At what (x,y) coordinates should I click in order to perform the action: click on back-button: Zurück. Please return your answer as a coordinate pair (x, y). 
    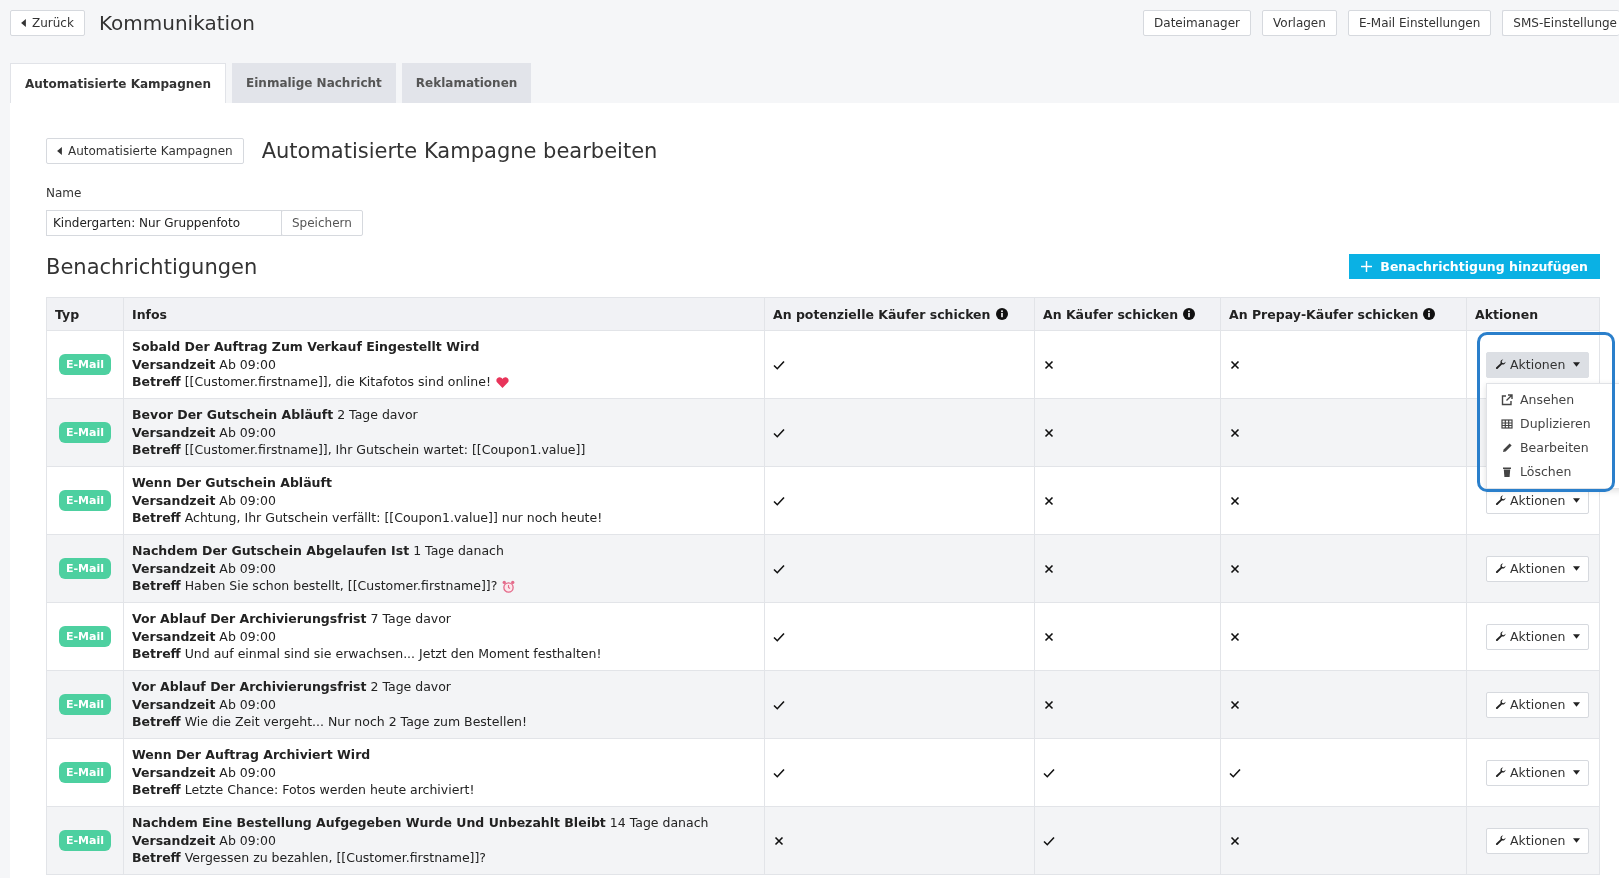
    Looking at the image, I should click on (47, 23).